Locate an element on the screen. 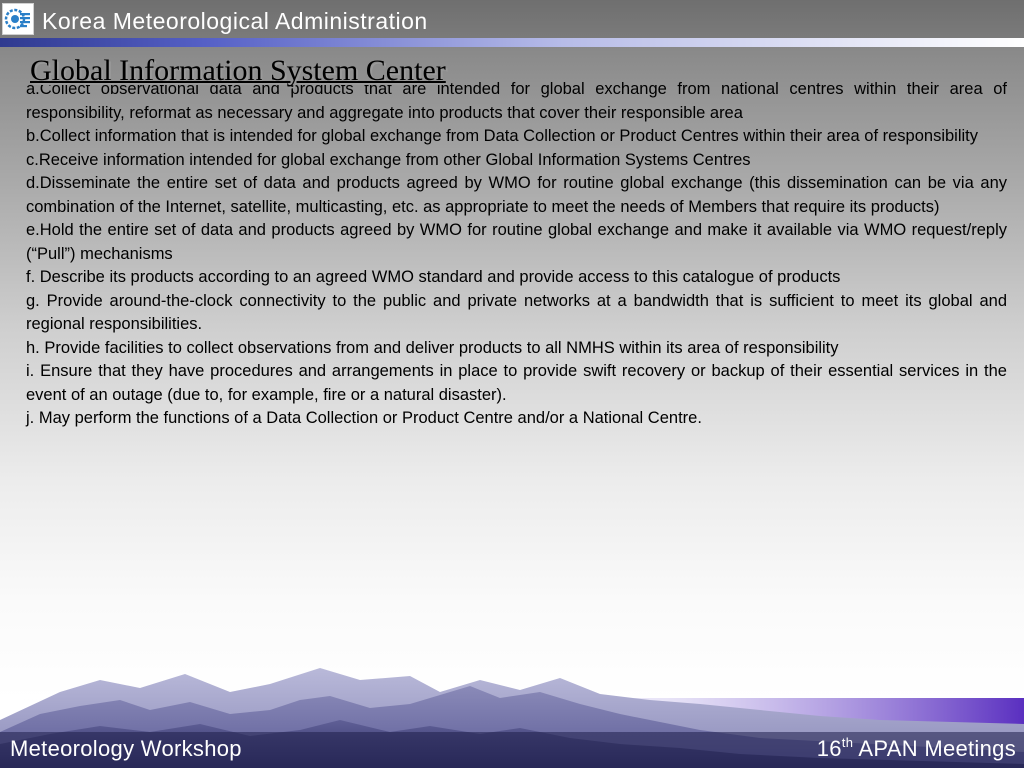  footer-event-name: Meteorology Workshop is located at coordinates (126, 748).